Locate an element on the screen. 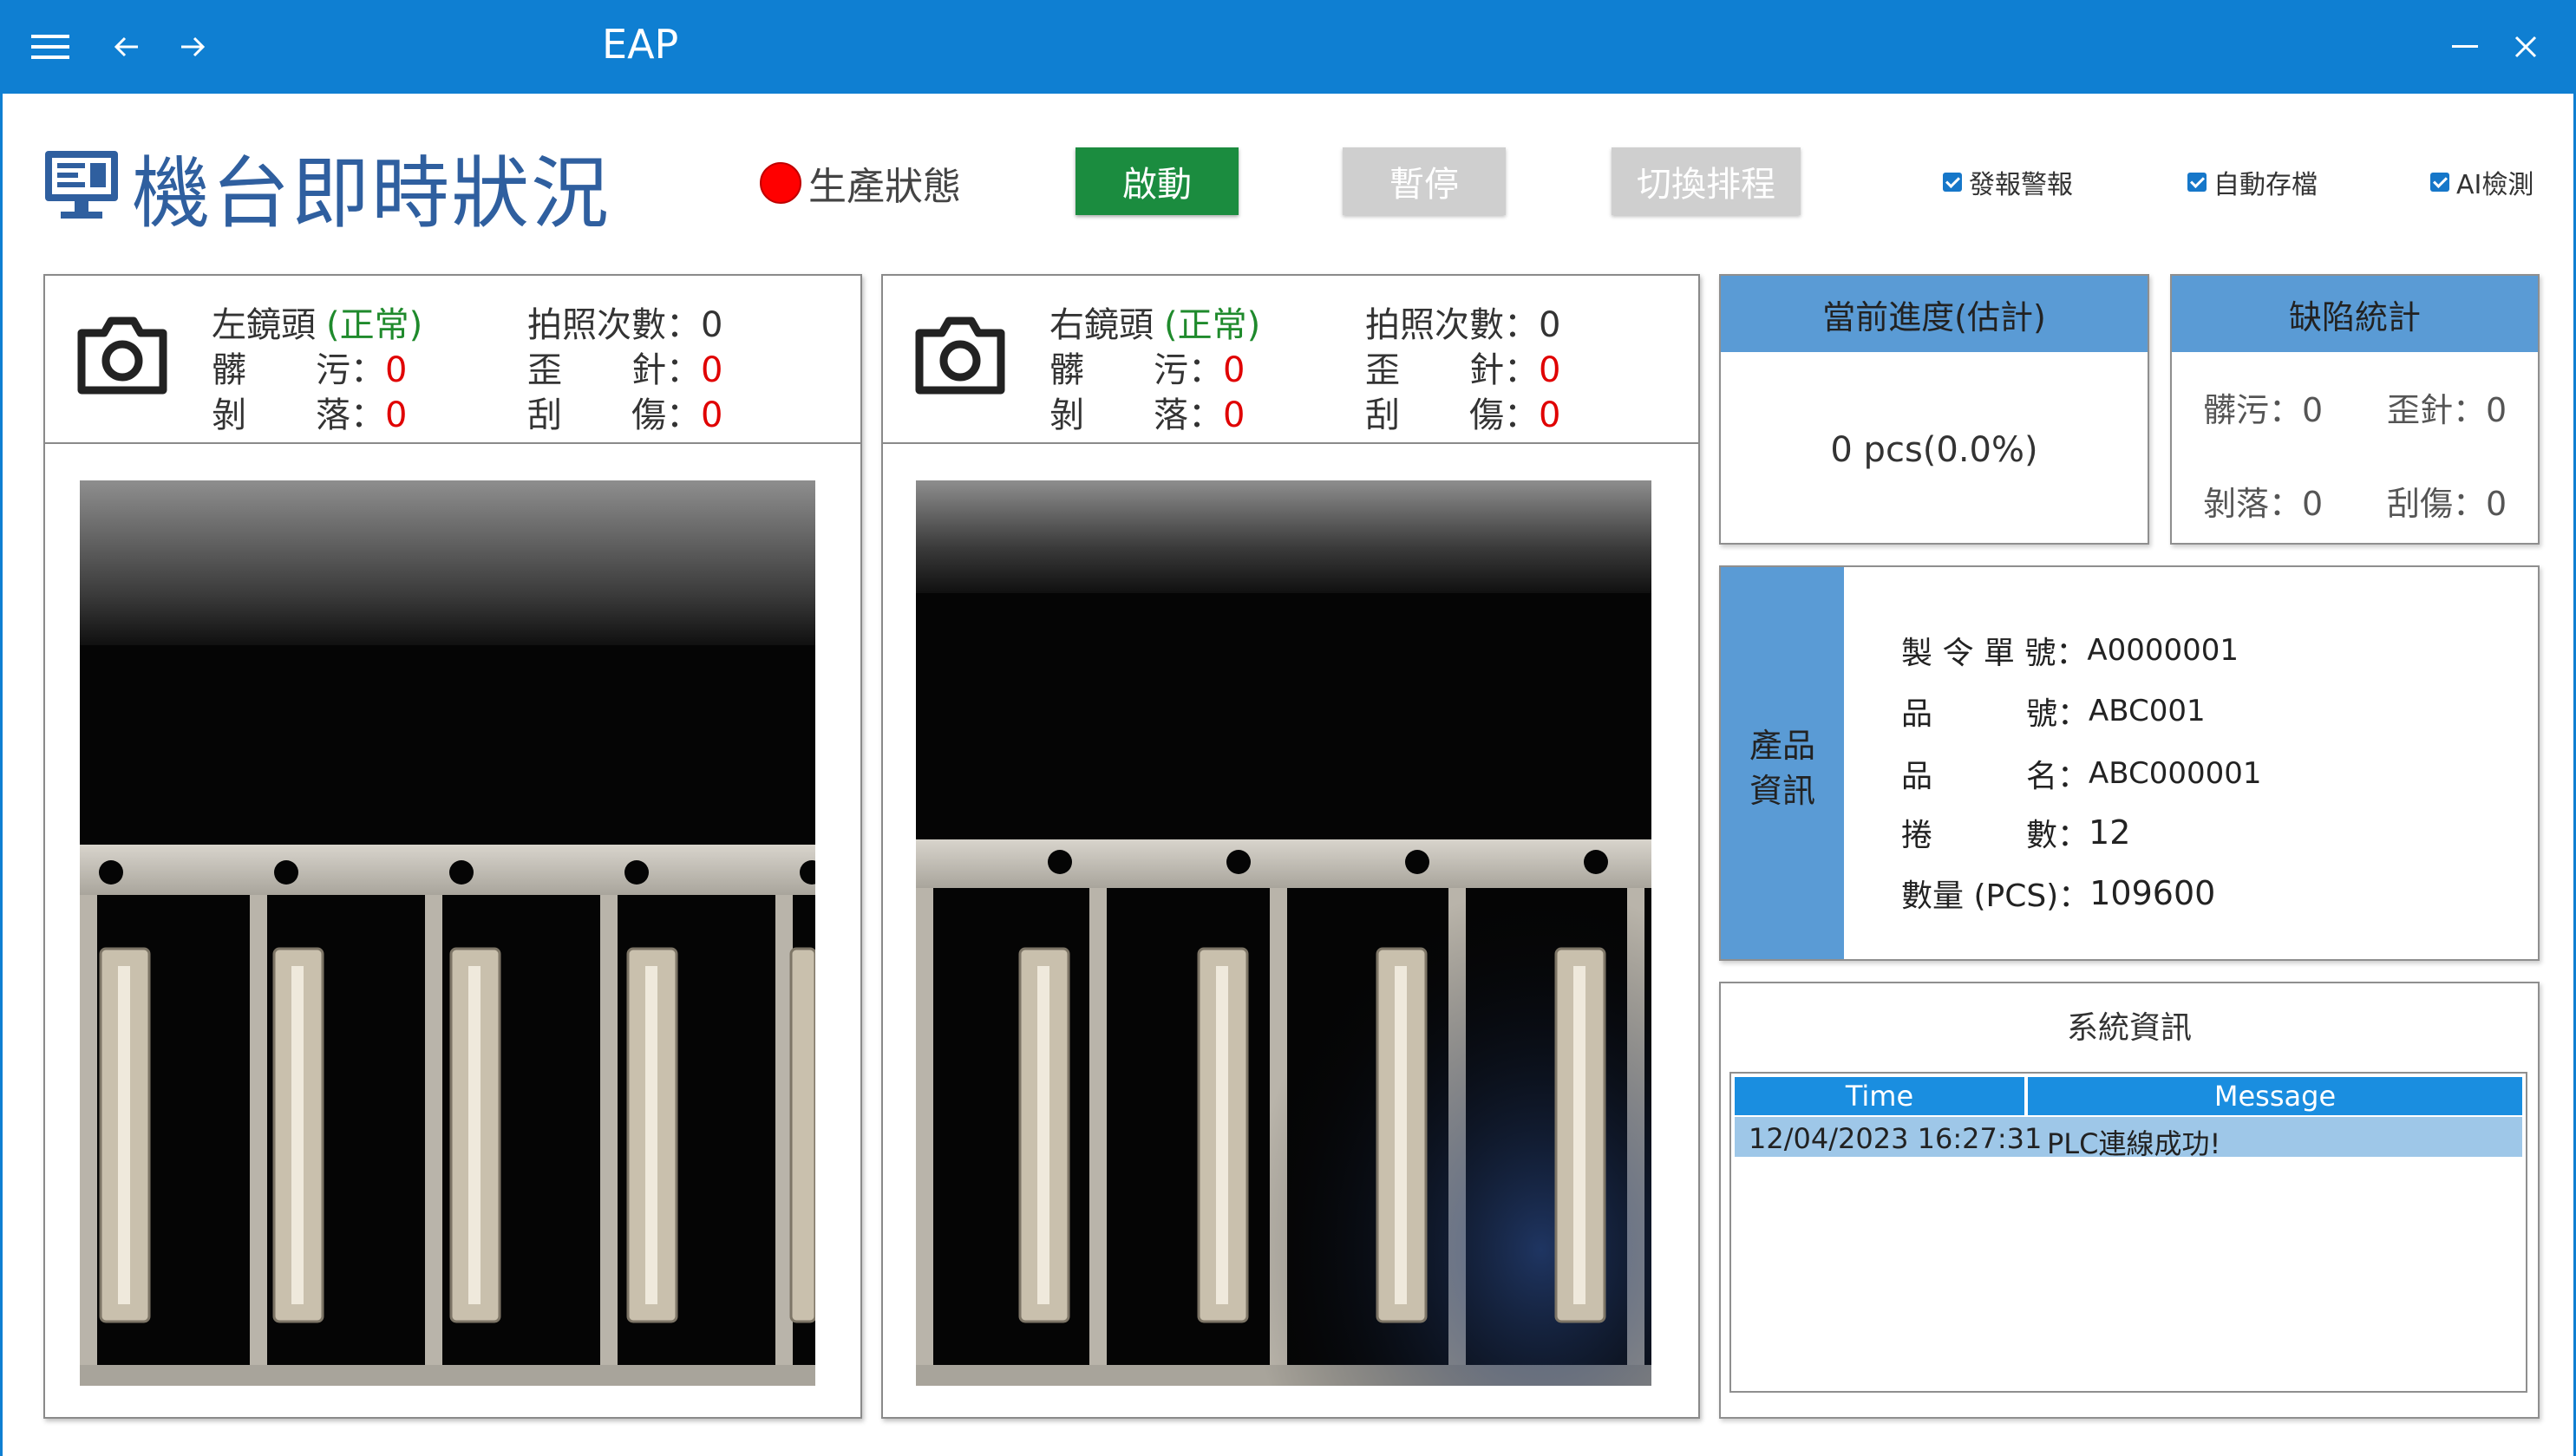 Image resolution: width=2576 pixels, height=1456 pixels. progress-title: 當前進度(估計) is located at coordinates (1934, 314).